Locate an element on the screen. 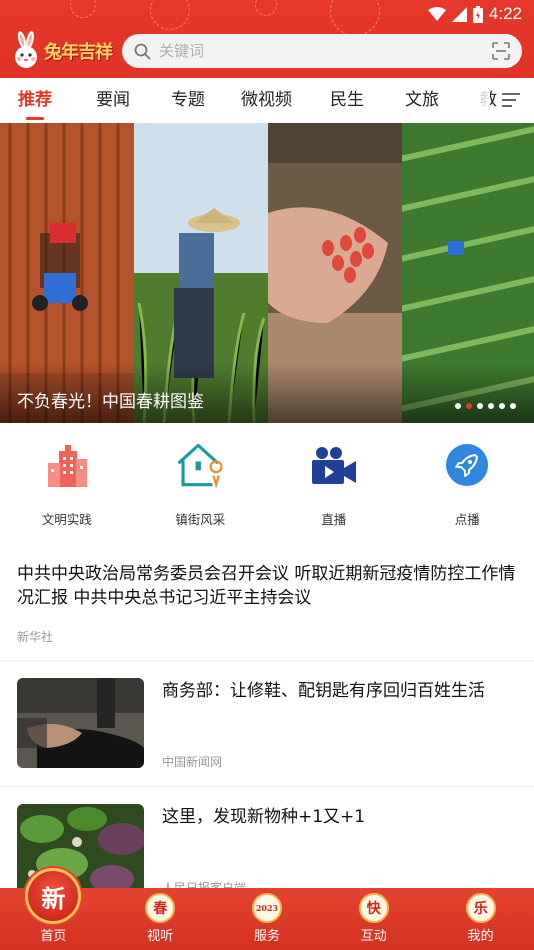 The height and width of the screenshot is (950, 534). status-time: 4:22 is located at coordinates (505, 13).